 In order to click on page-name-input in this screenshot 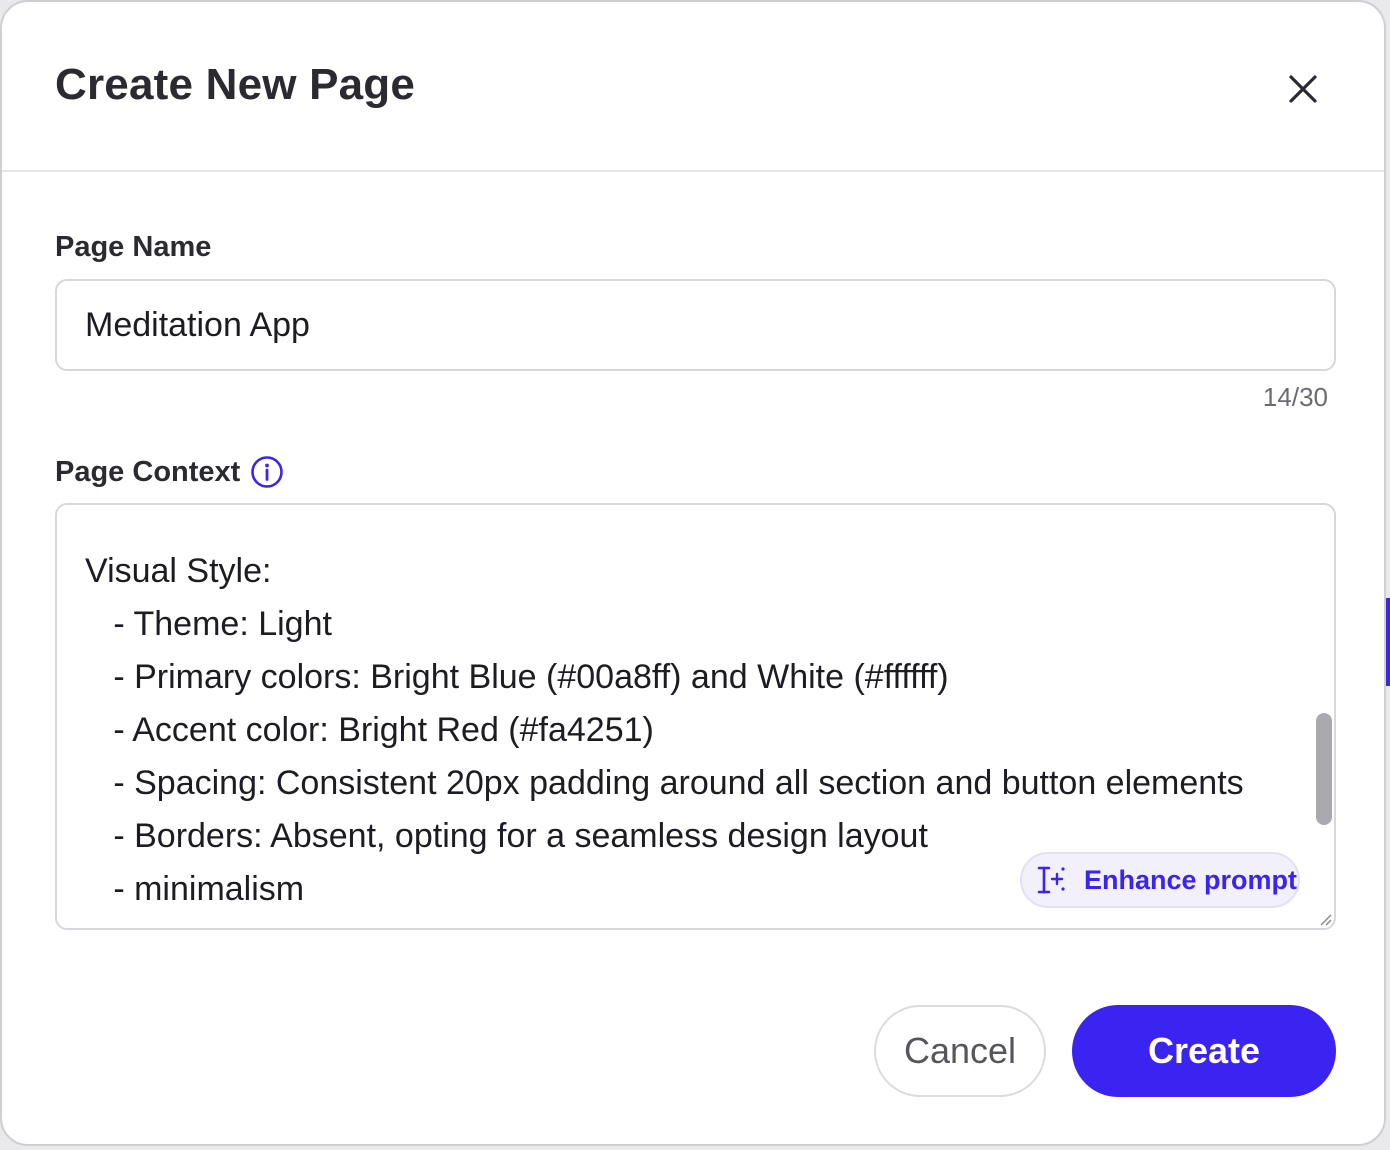, I will do `click(695, 325)`.